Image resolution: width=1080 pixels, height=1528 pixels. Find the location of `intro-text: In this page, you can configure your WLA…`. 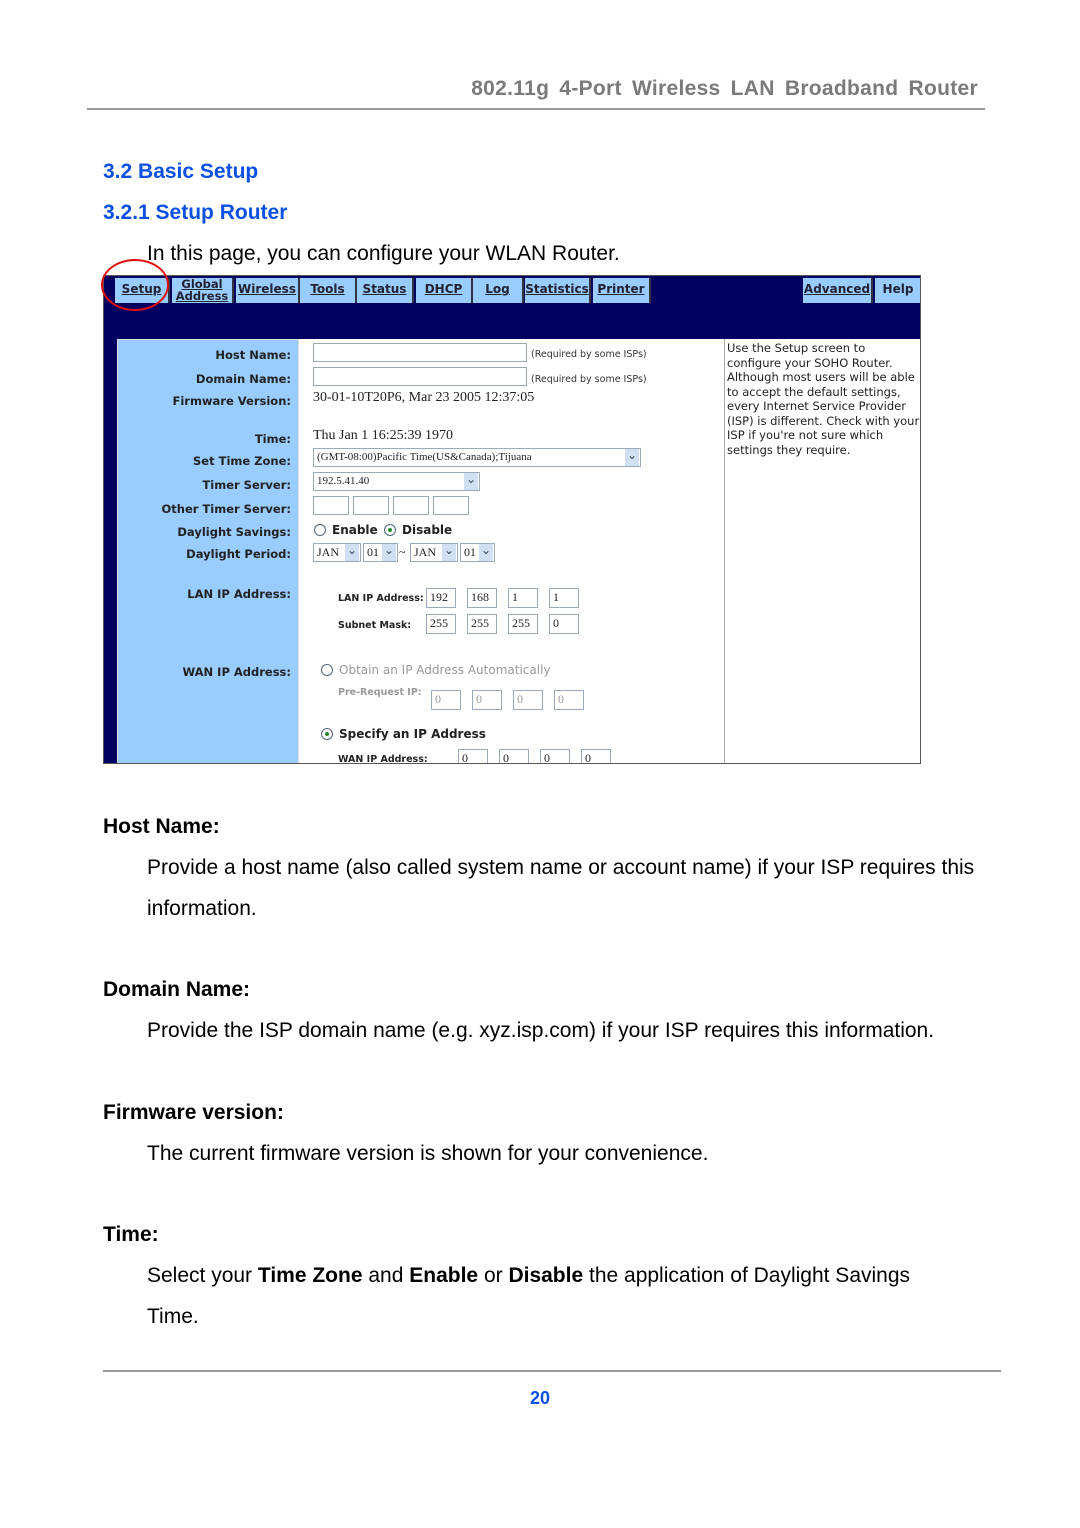

intro-text: In this page, you can configure your WLA… is located at coordinates (383, 253).